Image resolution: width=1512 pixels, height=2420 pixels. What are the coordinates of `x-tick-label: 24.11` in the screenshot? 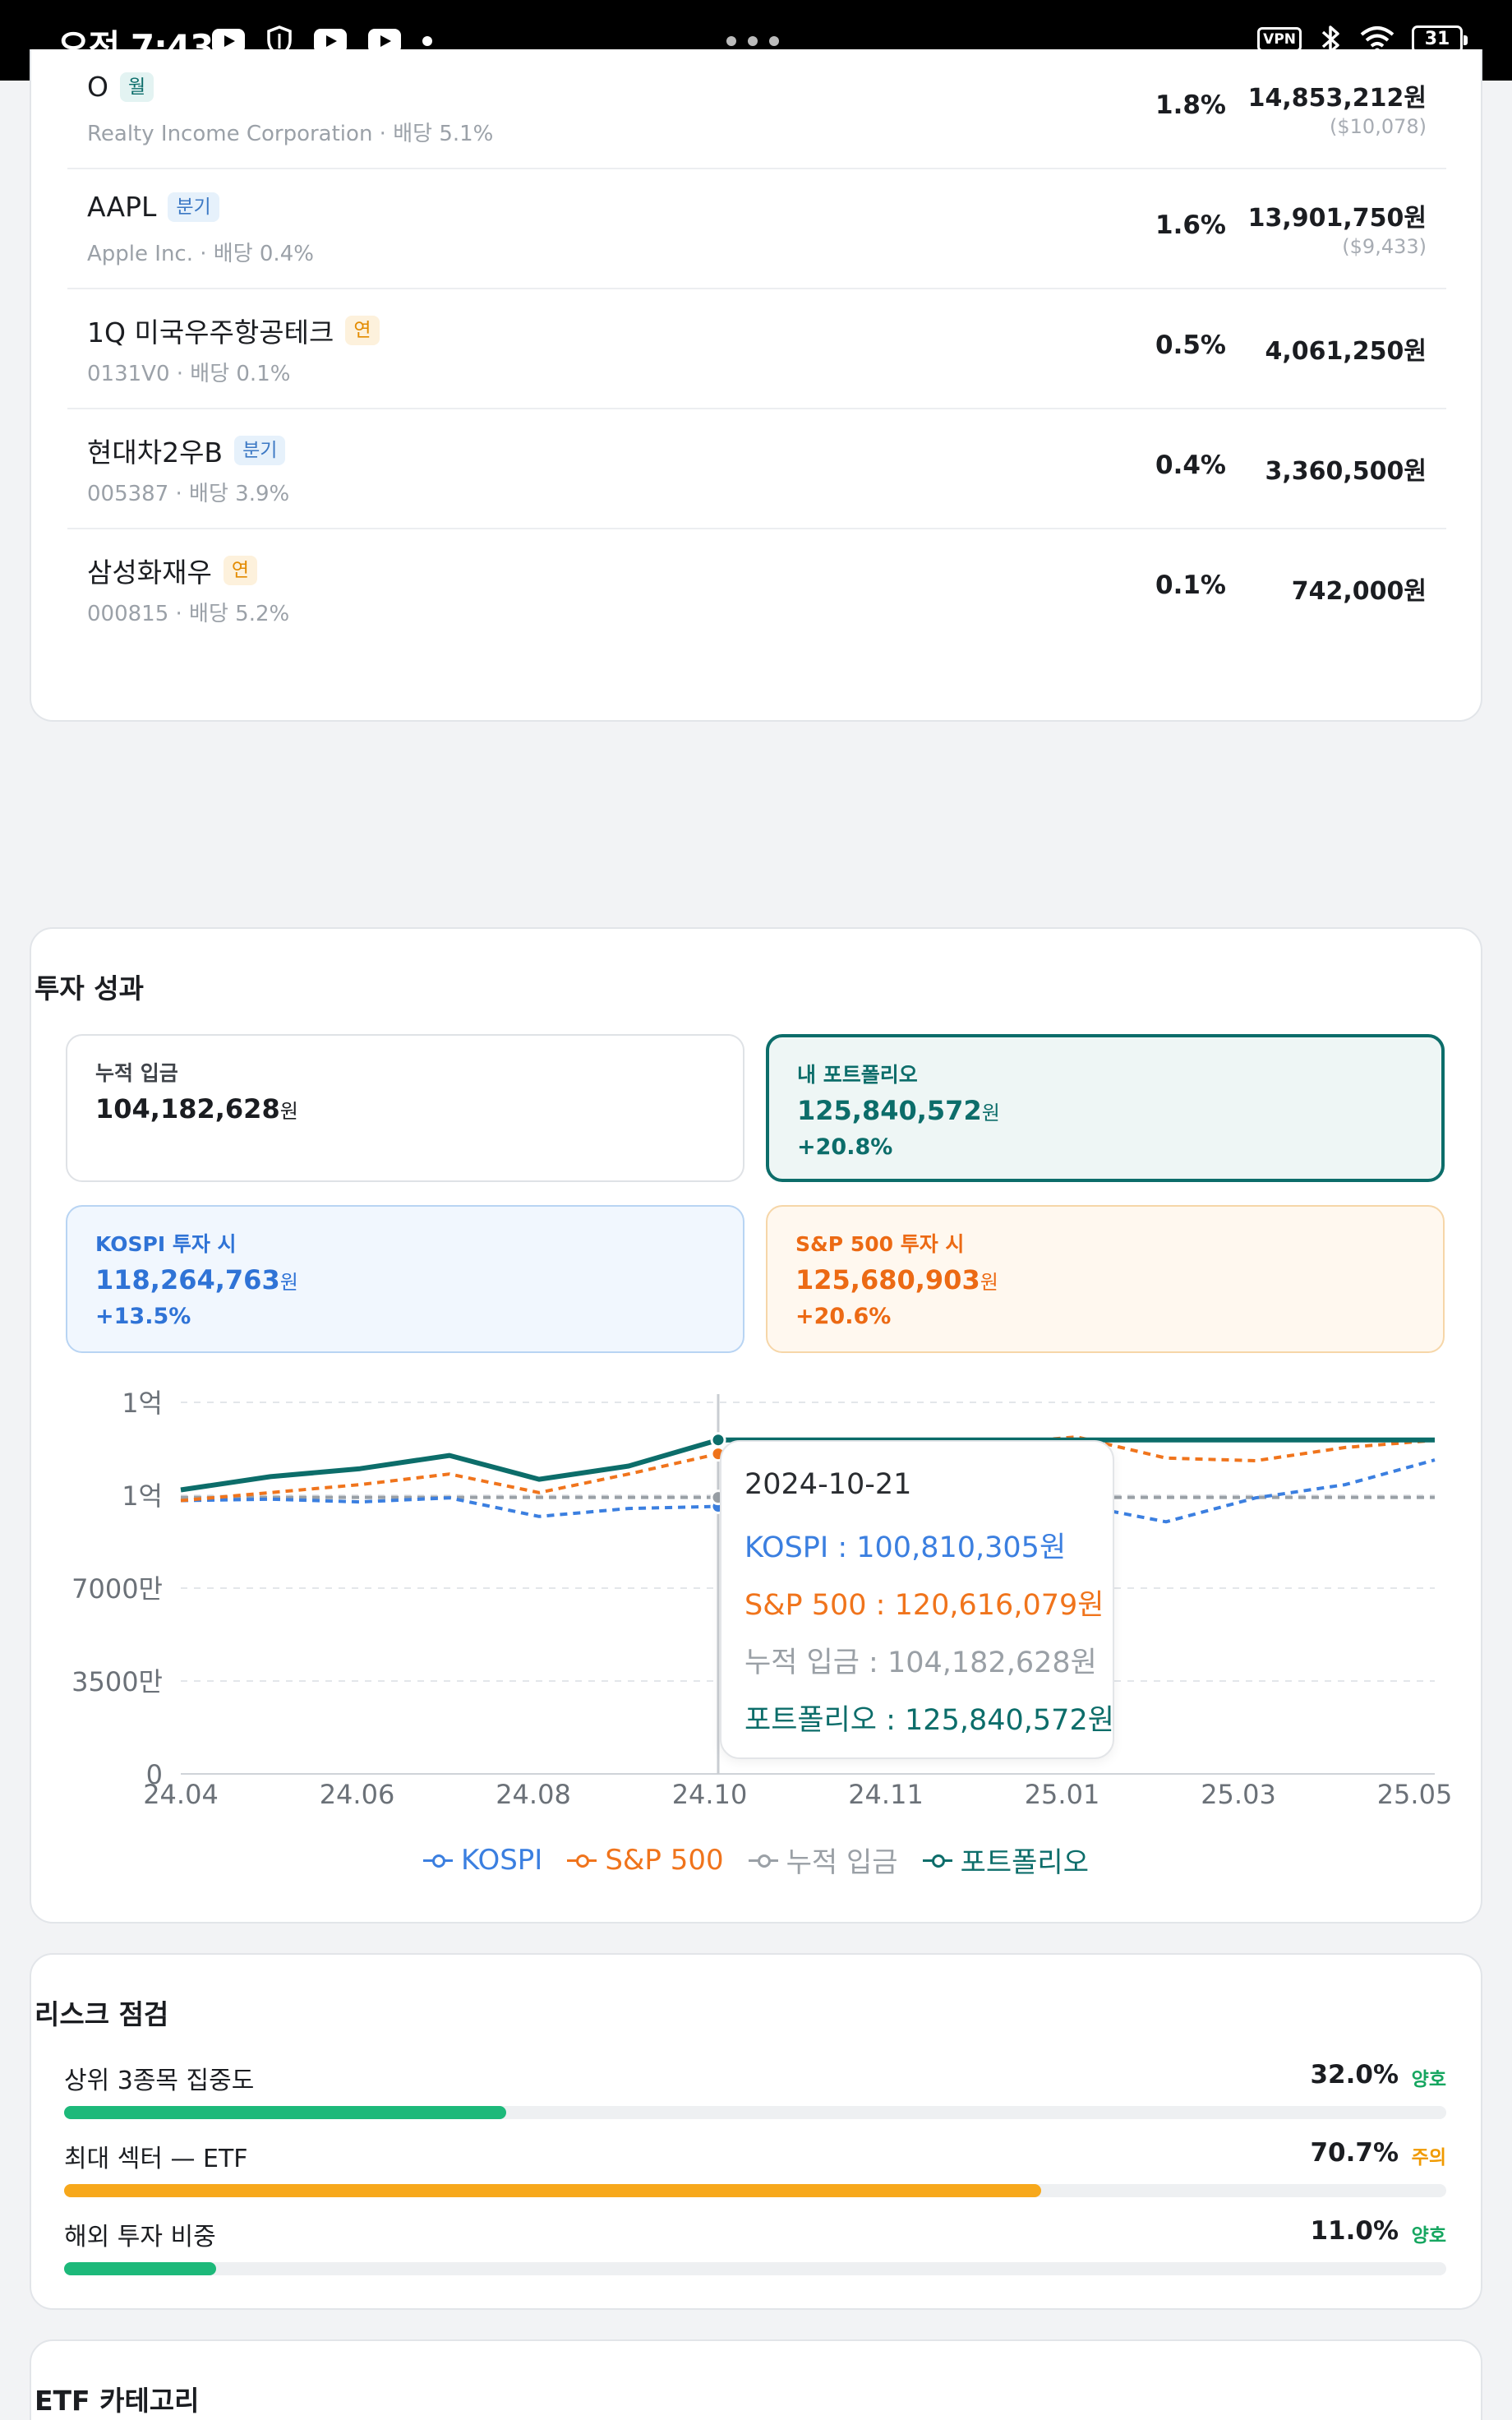 It's located at (886, 1794).